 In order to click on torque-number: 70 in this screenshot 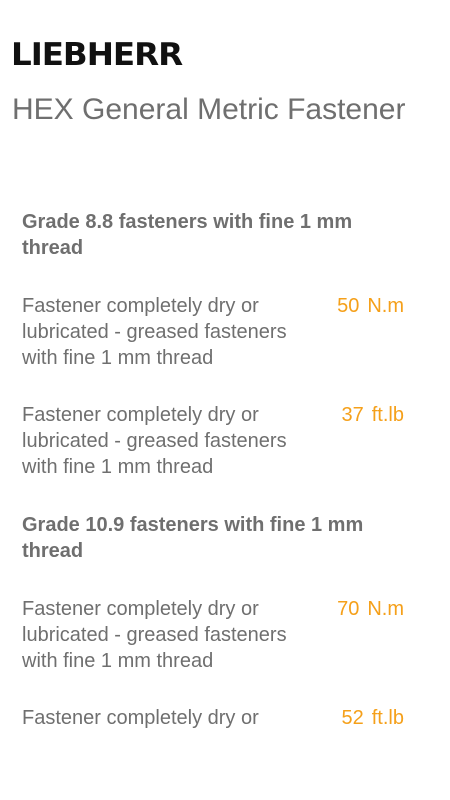, I will do `click(348, 609)`.